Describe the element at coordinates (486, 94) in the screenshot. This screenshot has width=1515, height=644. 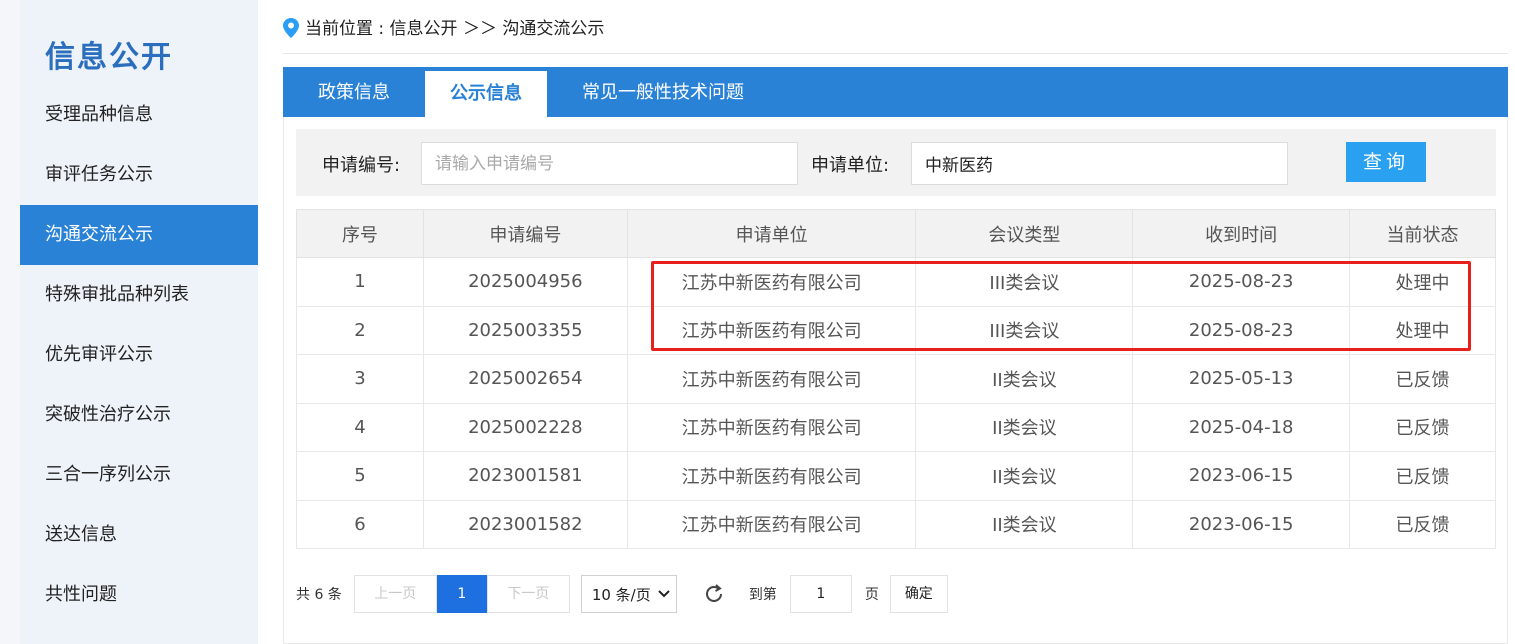
I see `tab-public-info: 公示信息` at that location.